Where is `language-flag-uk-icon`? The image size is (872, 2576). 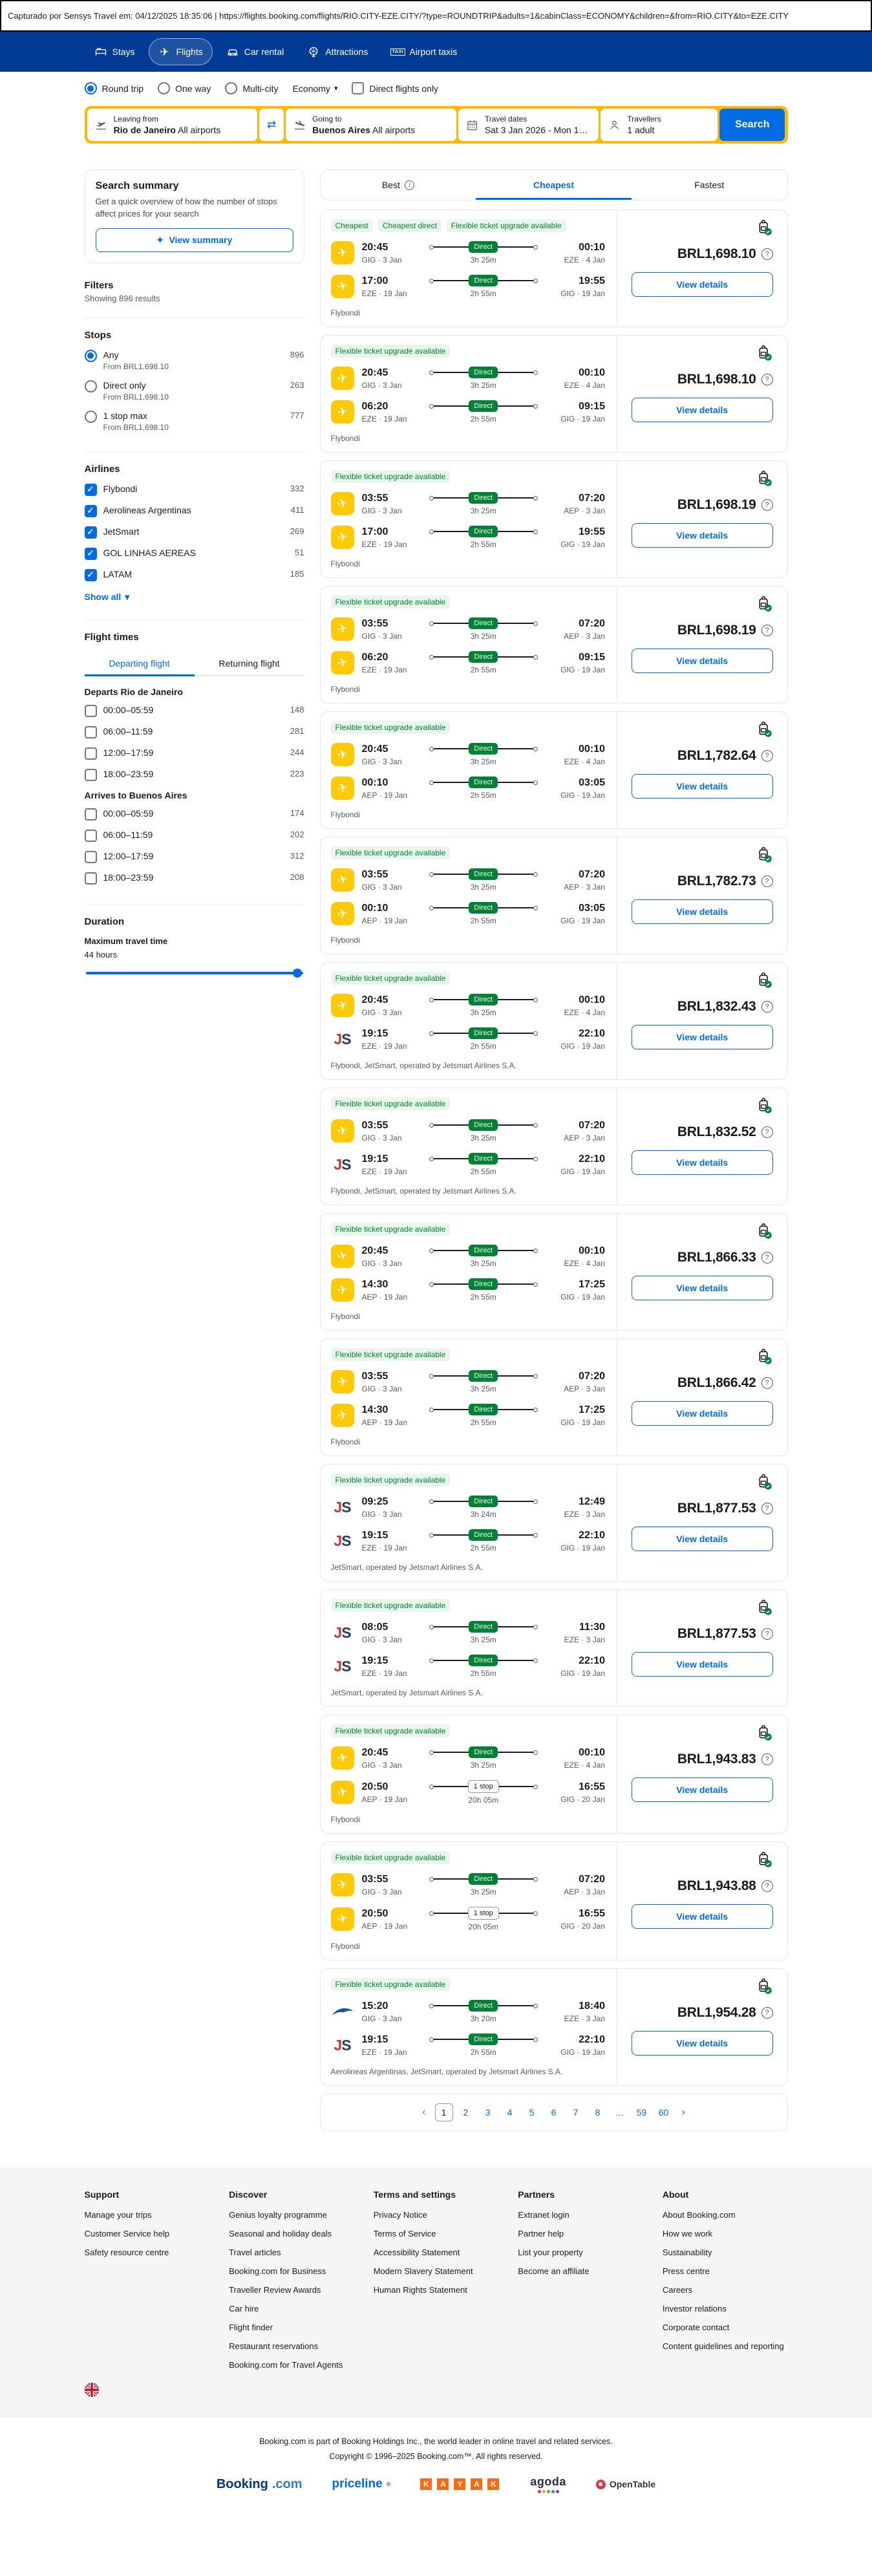 language-flag-uk-icon is located at coordinates (91, 2390).